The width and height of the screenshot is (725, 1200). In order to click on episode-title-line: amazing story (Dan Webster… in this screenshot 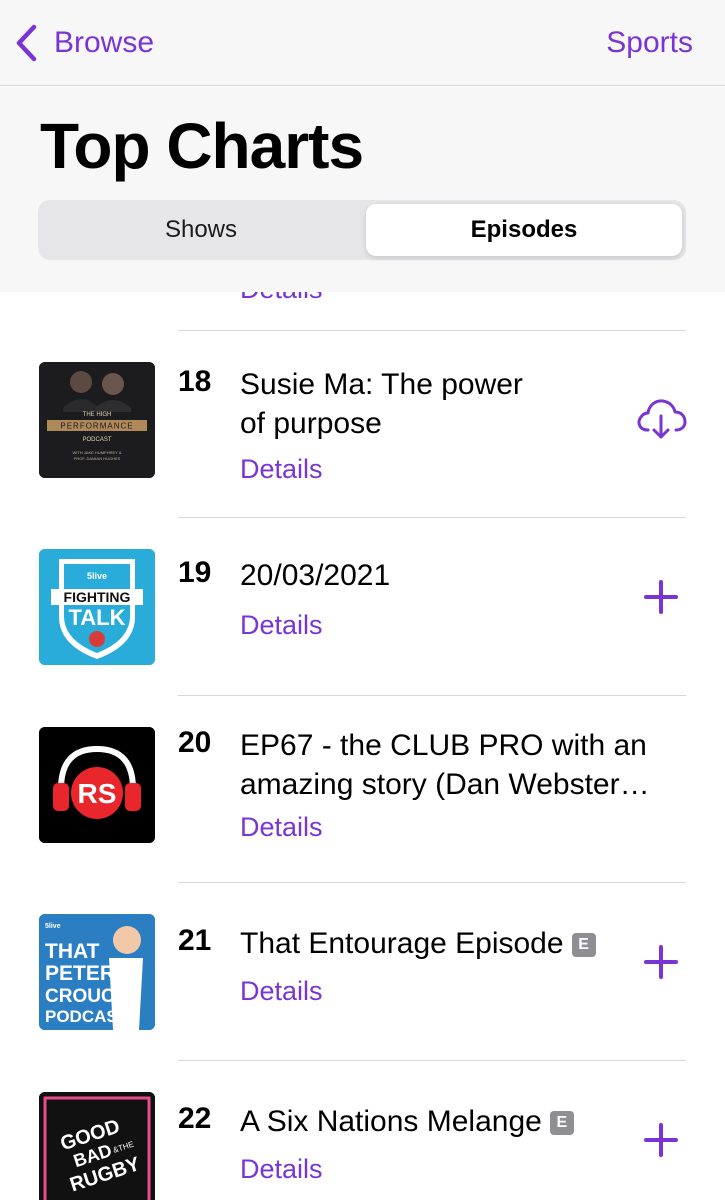, I will do `click(445, 784)`.